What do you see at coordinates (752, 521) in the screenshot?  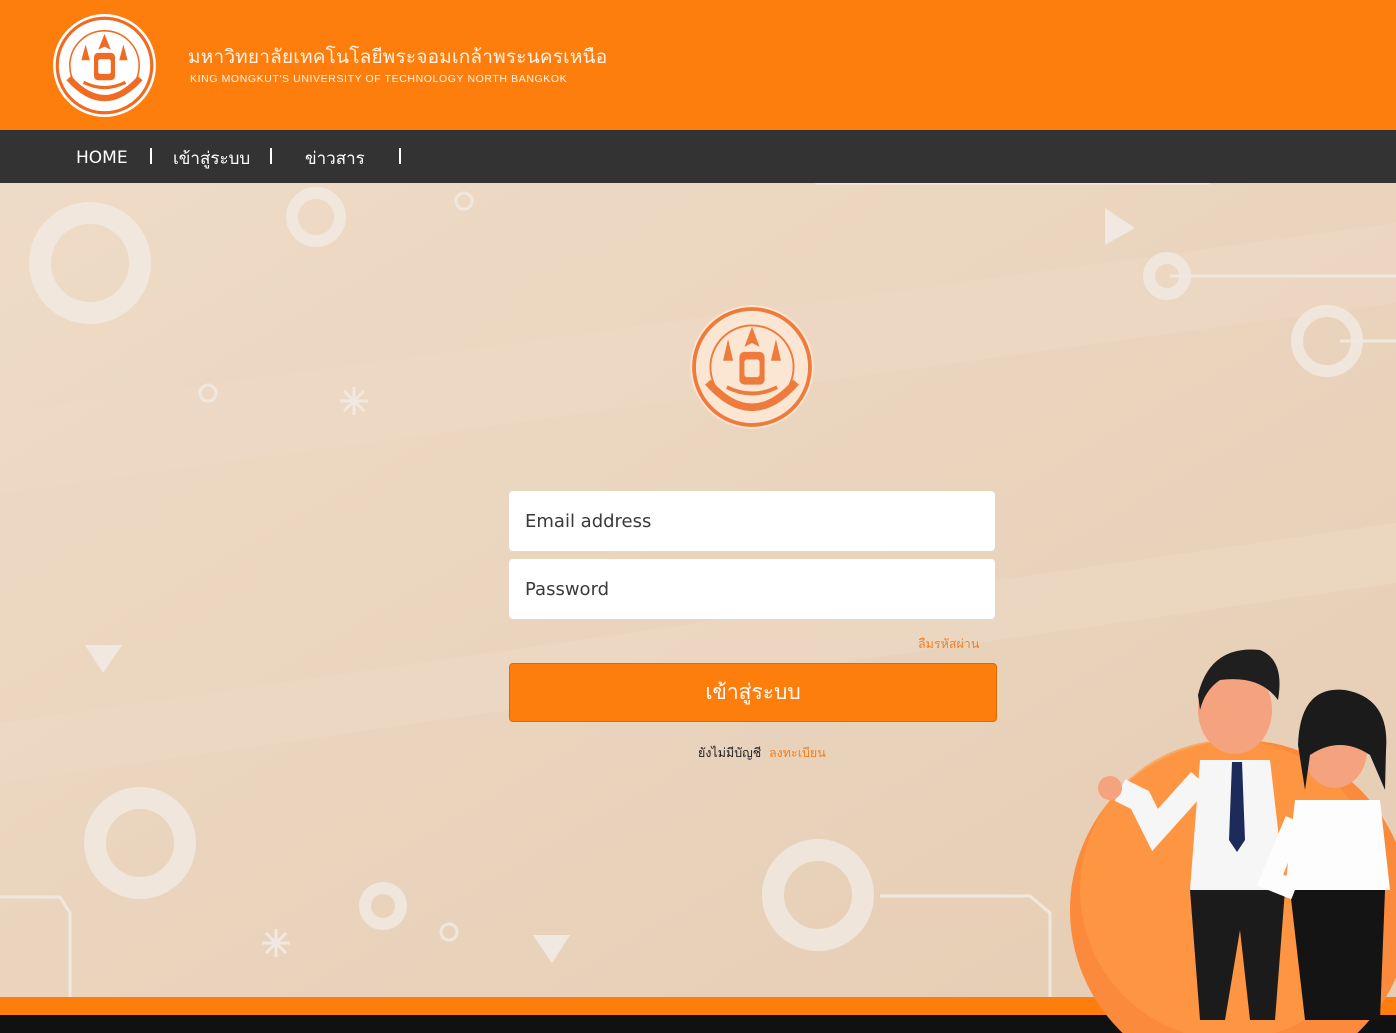 I see `email-input` at bounding box center [752, 521].